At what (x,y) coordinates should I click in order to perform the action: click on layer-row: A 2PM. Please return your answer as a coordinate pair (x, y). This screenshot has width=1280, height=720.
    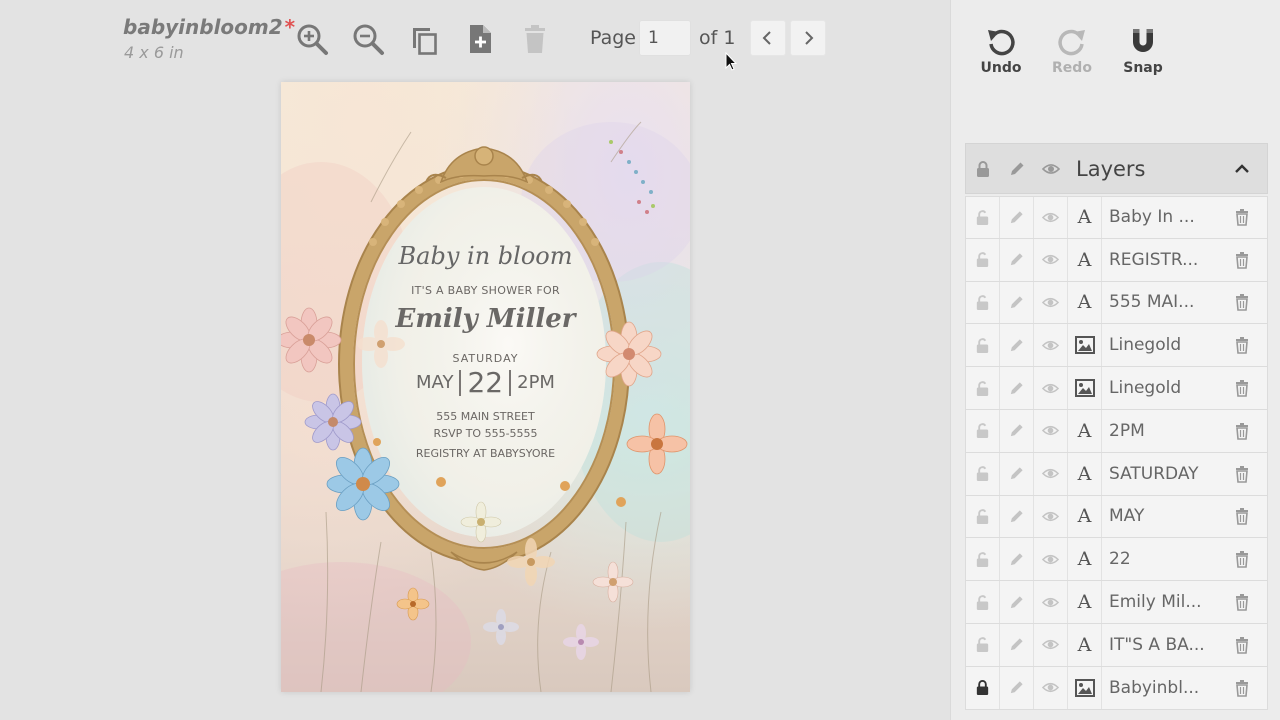
    Looking at the image, I should click on (1116, 431).